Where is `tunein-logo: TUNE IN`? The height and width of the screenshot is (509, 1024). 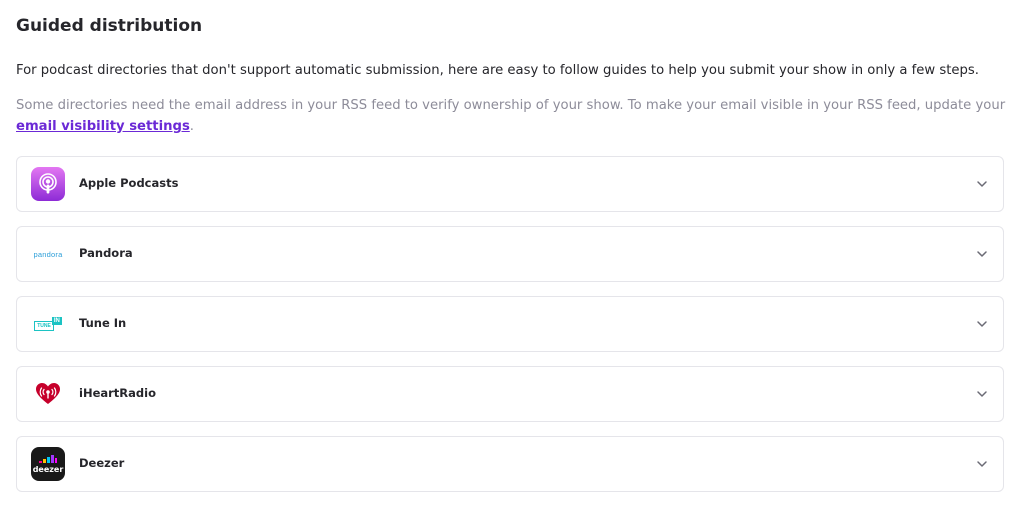 tunein-logo: TUNE IN is located at coordinates (48, 324).